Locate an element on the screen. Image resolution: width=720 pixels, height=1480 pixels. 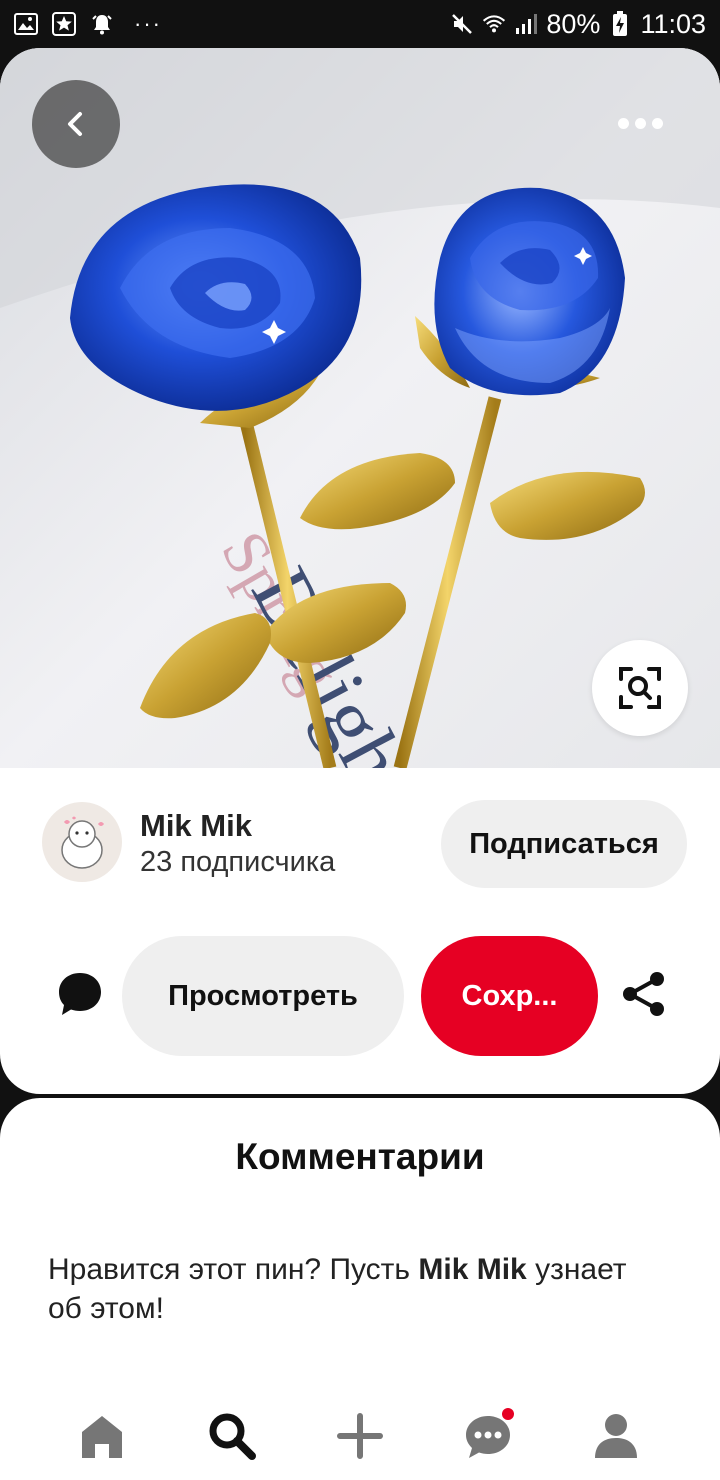
back-button is located at coordinates (76, 124).